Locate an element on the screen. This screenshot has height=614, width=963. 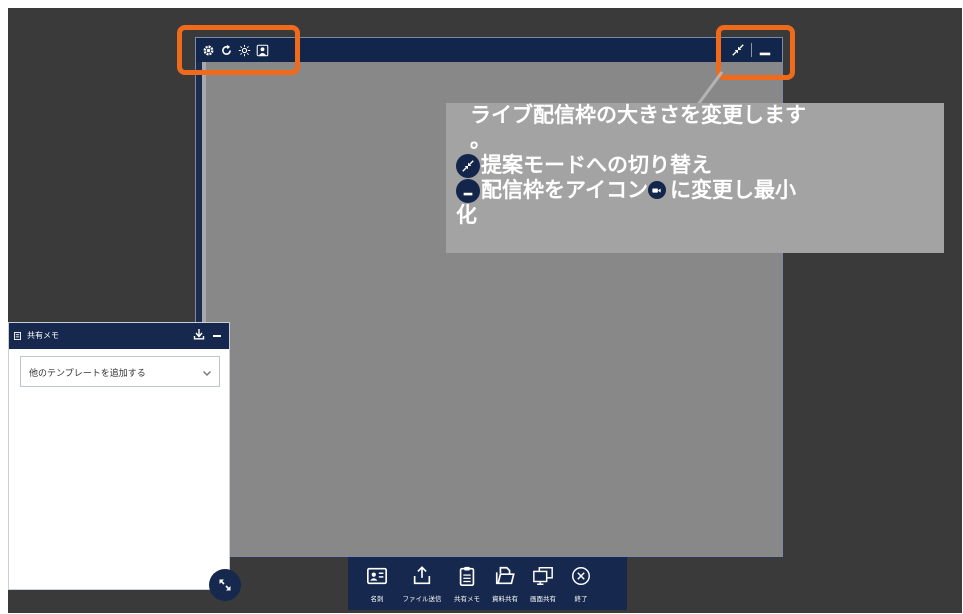
expand-panel-button is located at coordinates (225, 585).